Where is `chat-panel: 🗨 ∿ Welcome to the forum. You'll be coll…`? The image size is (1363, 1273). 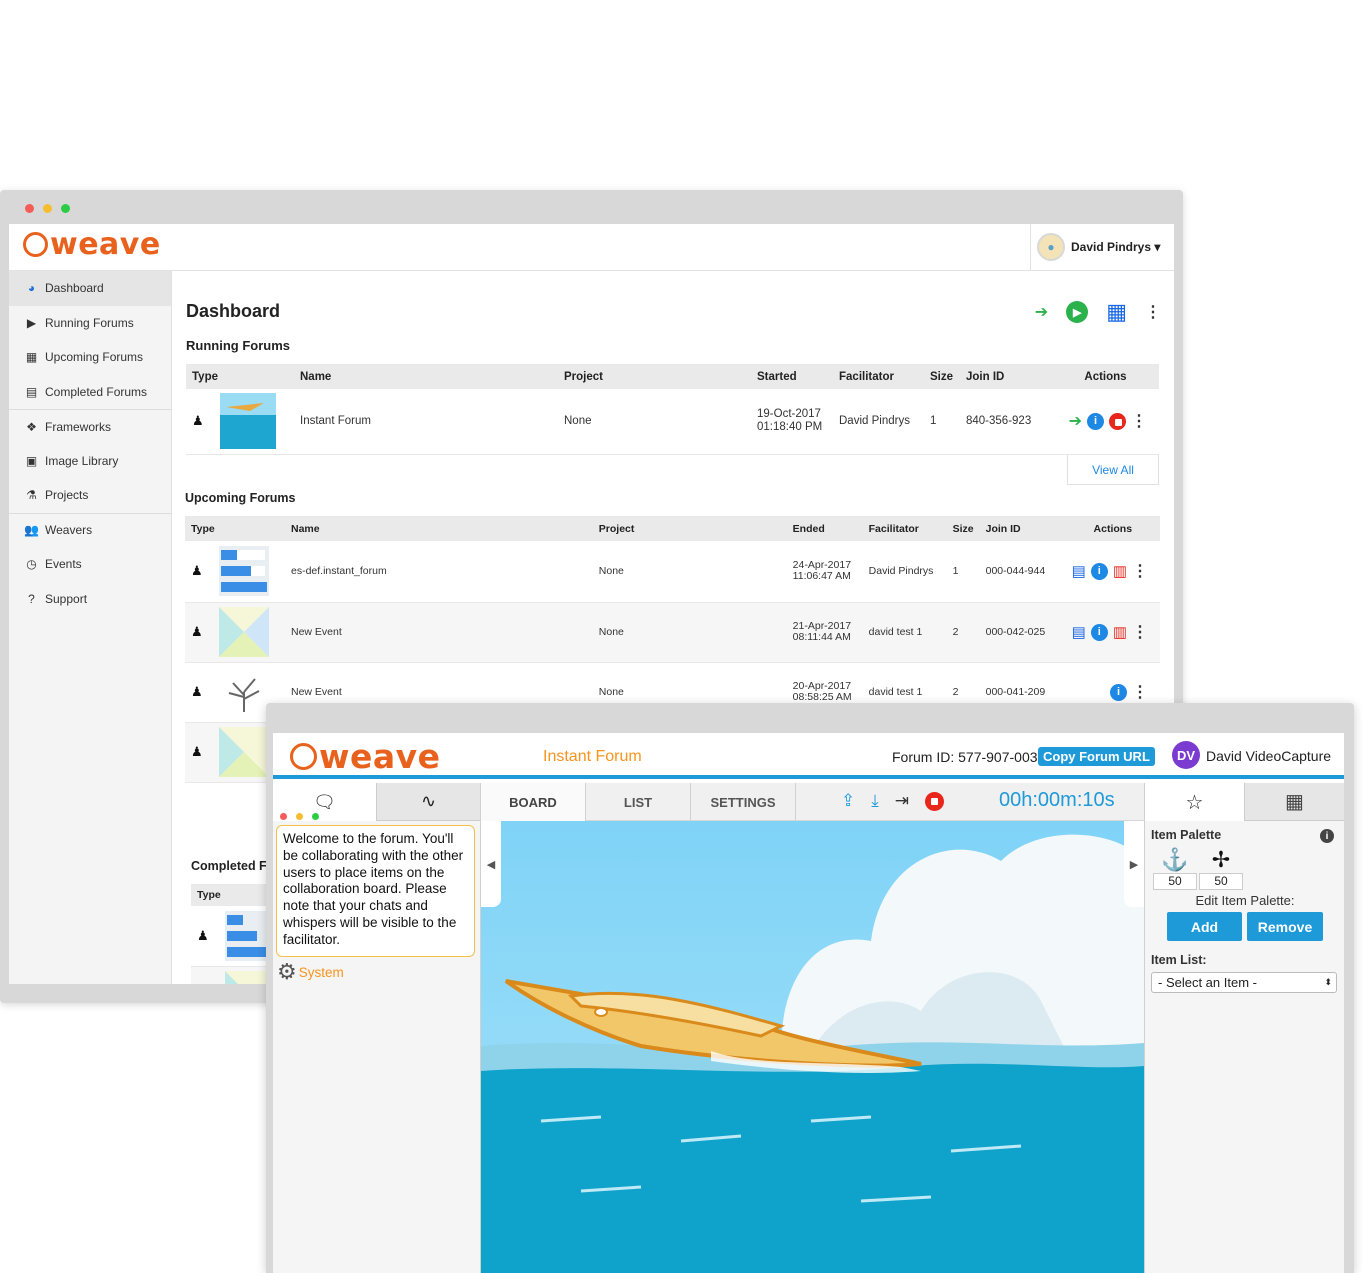 chat-panel: 🗨 ∿ Welcome to the forum. You'll be coll… is located at coordinates (377, 1028).